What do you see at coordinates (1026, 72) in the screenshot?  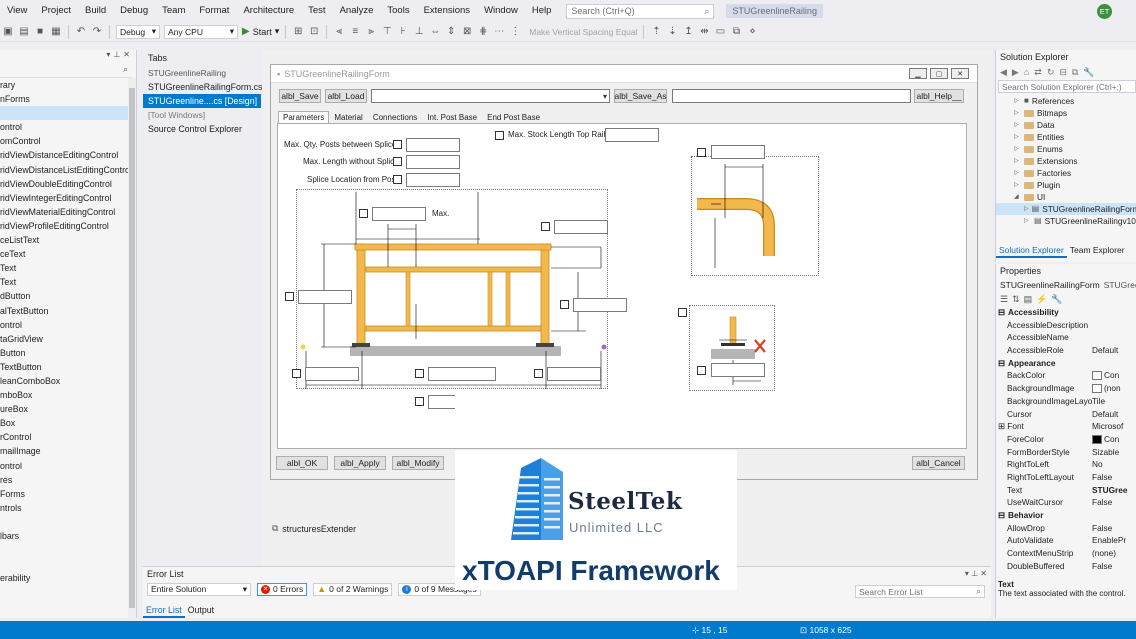 I see `home-icon: ⌂` at bounding box center [1026, 72].